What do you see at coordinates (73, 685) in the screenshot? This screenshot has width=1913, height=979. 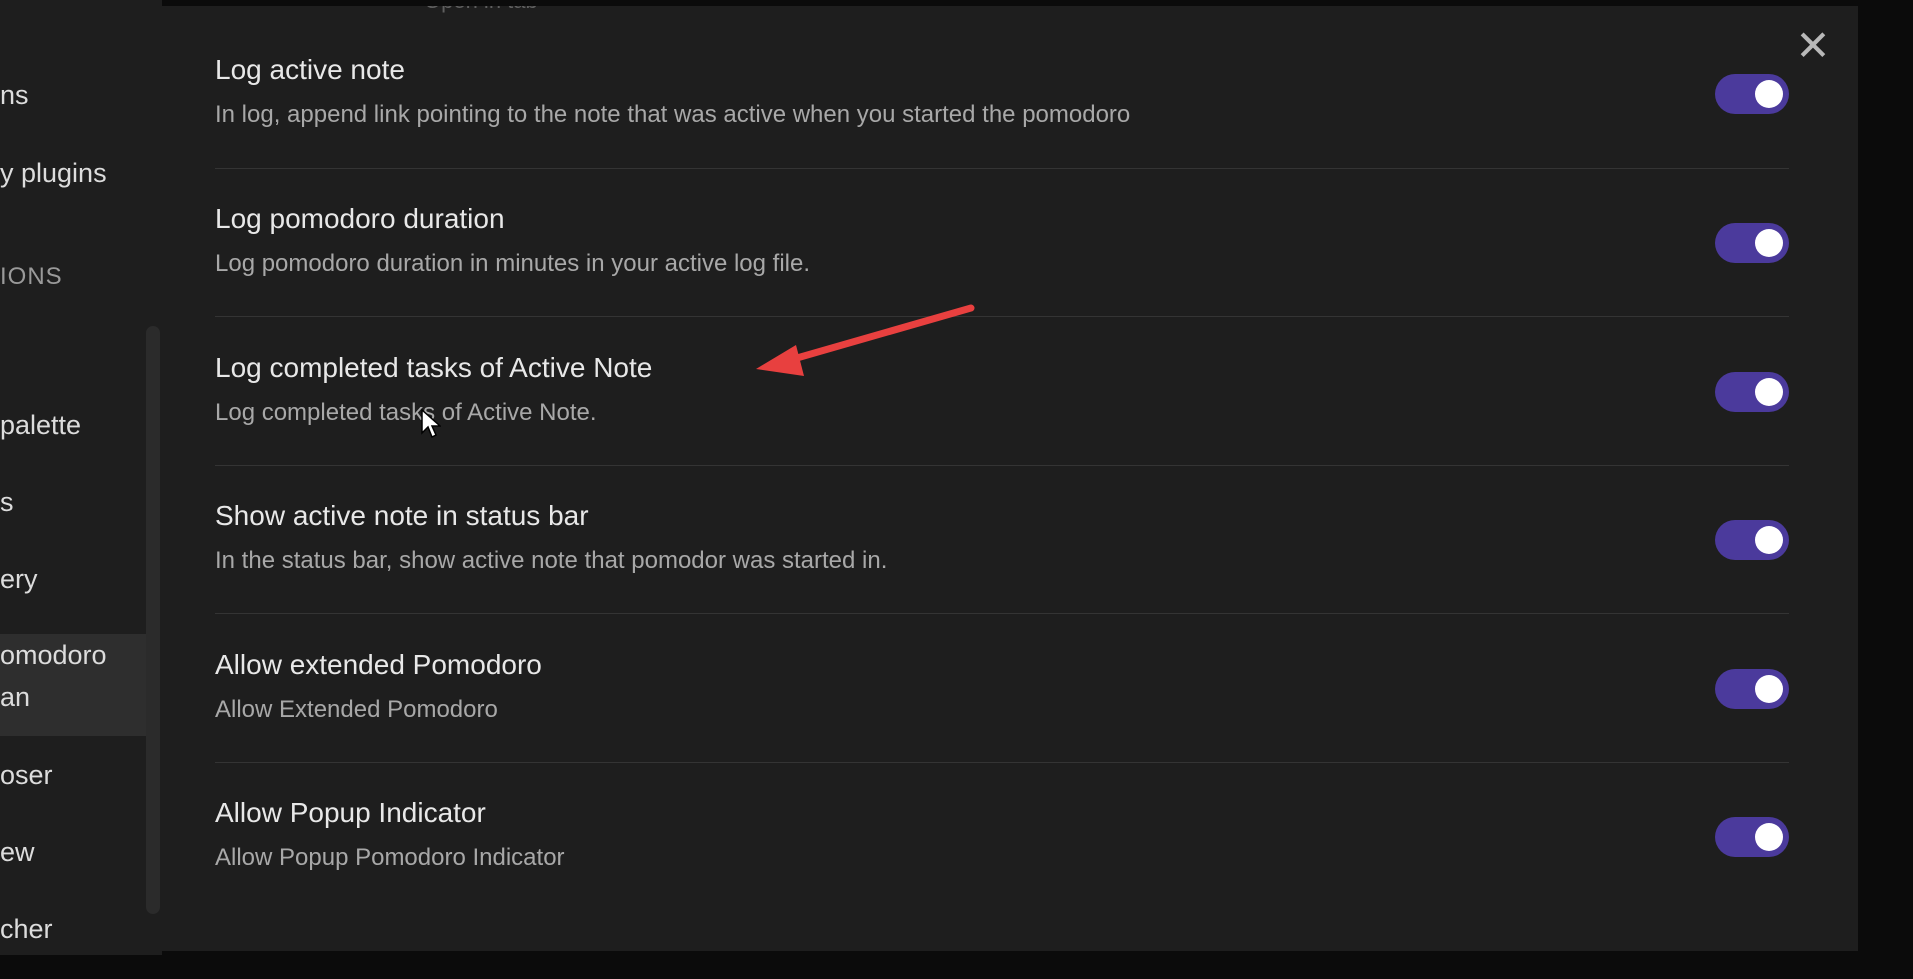 I see `sidebar-item-pomodoro-active: omodoro an` at bounding box center [73, 685].